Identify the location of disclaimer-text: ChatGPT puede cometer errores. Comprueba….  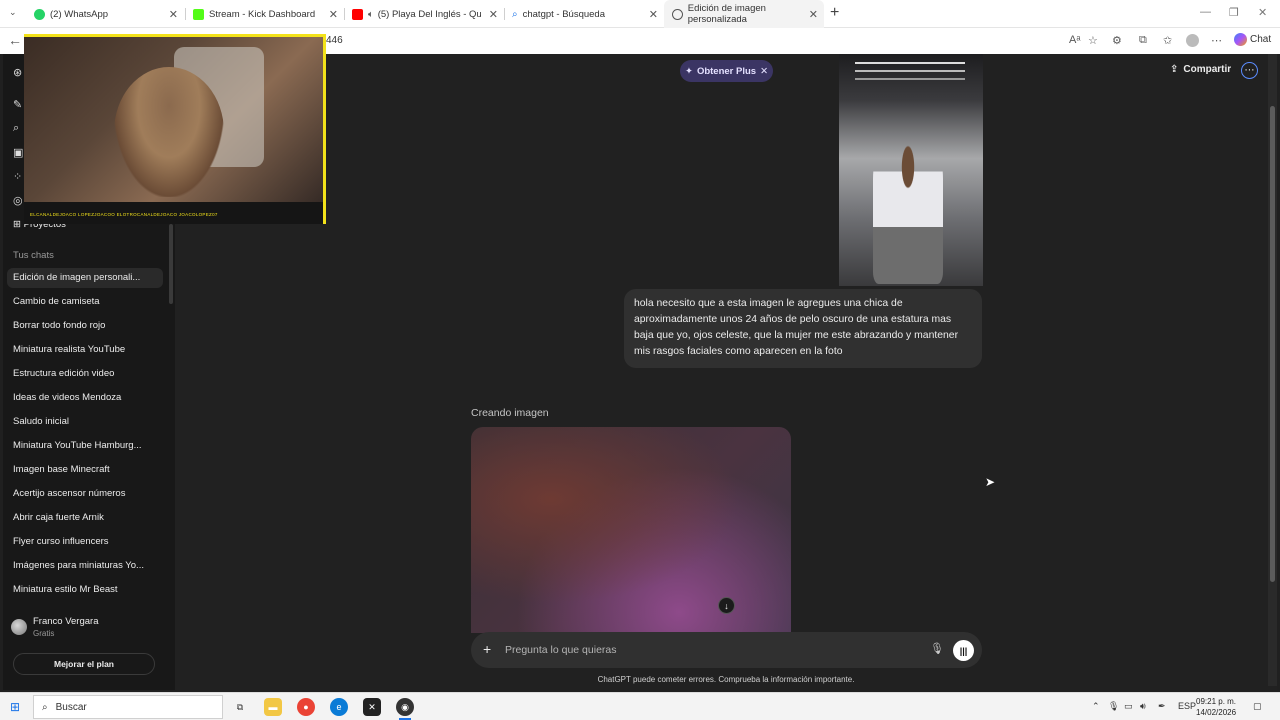
(726, 679).